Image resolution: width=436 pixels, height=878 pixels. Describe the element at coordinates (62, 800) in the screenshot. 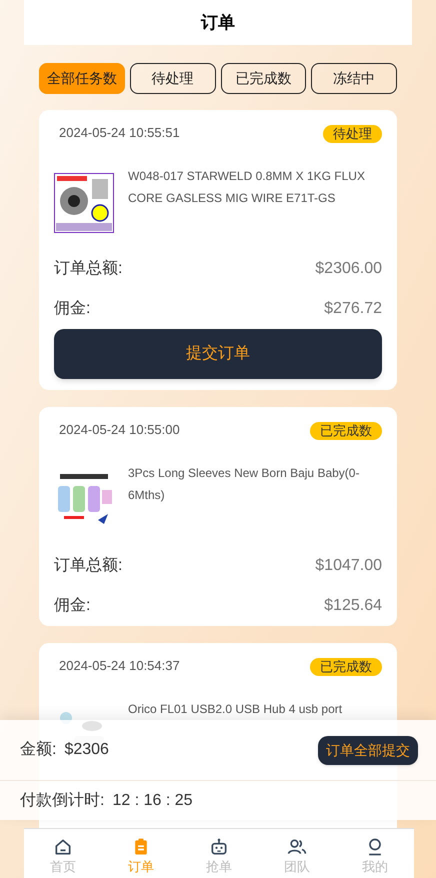

I see `countdown-label: 付款倒计时:` at that location.